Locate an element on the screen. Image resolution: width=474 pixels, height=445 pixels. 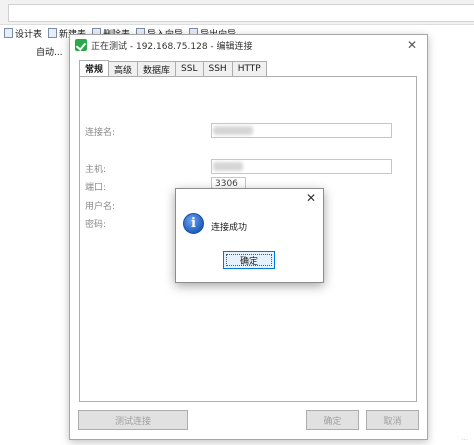
redacted-host is located at coordinates (228, 166).